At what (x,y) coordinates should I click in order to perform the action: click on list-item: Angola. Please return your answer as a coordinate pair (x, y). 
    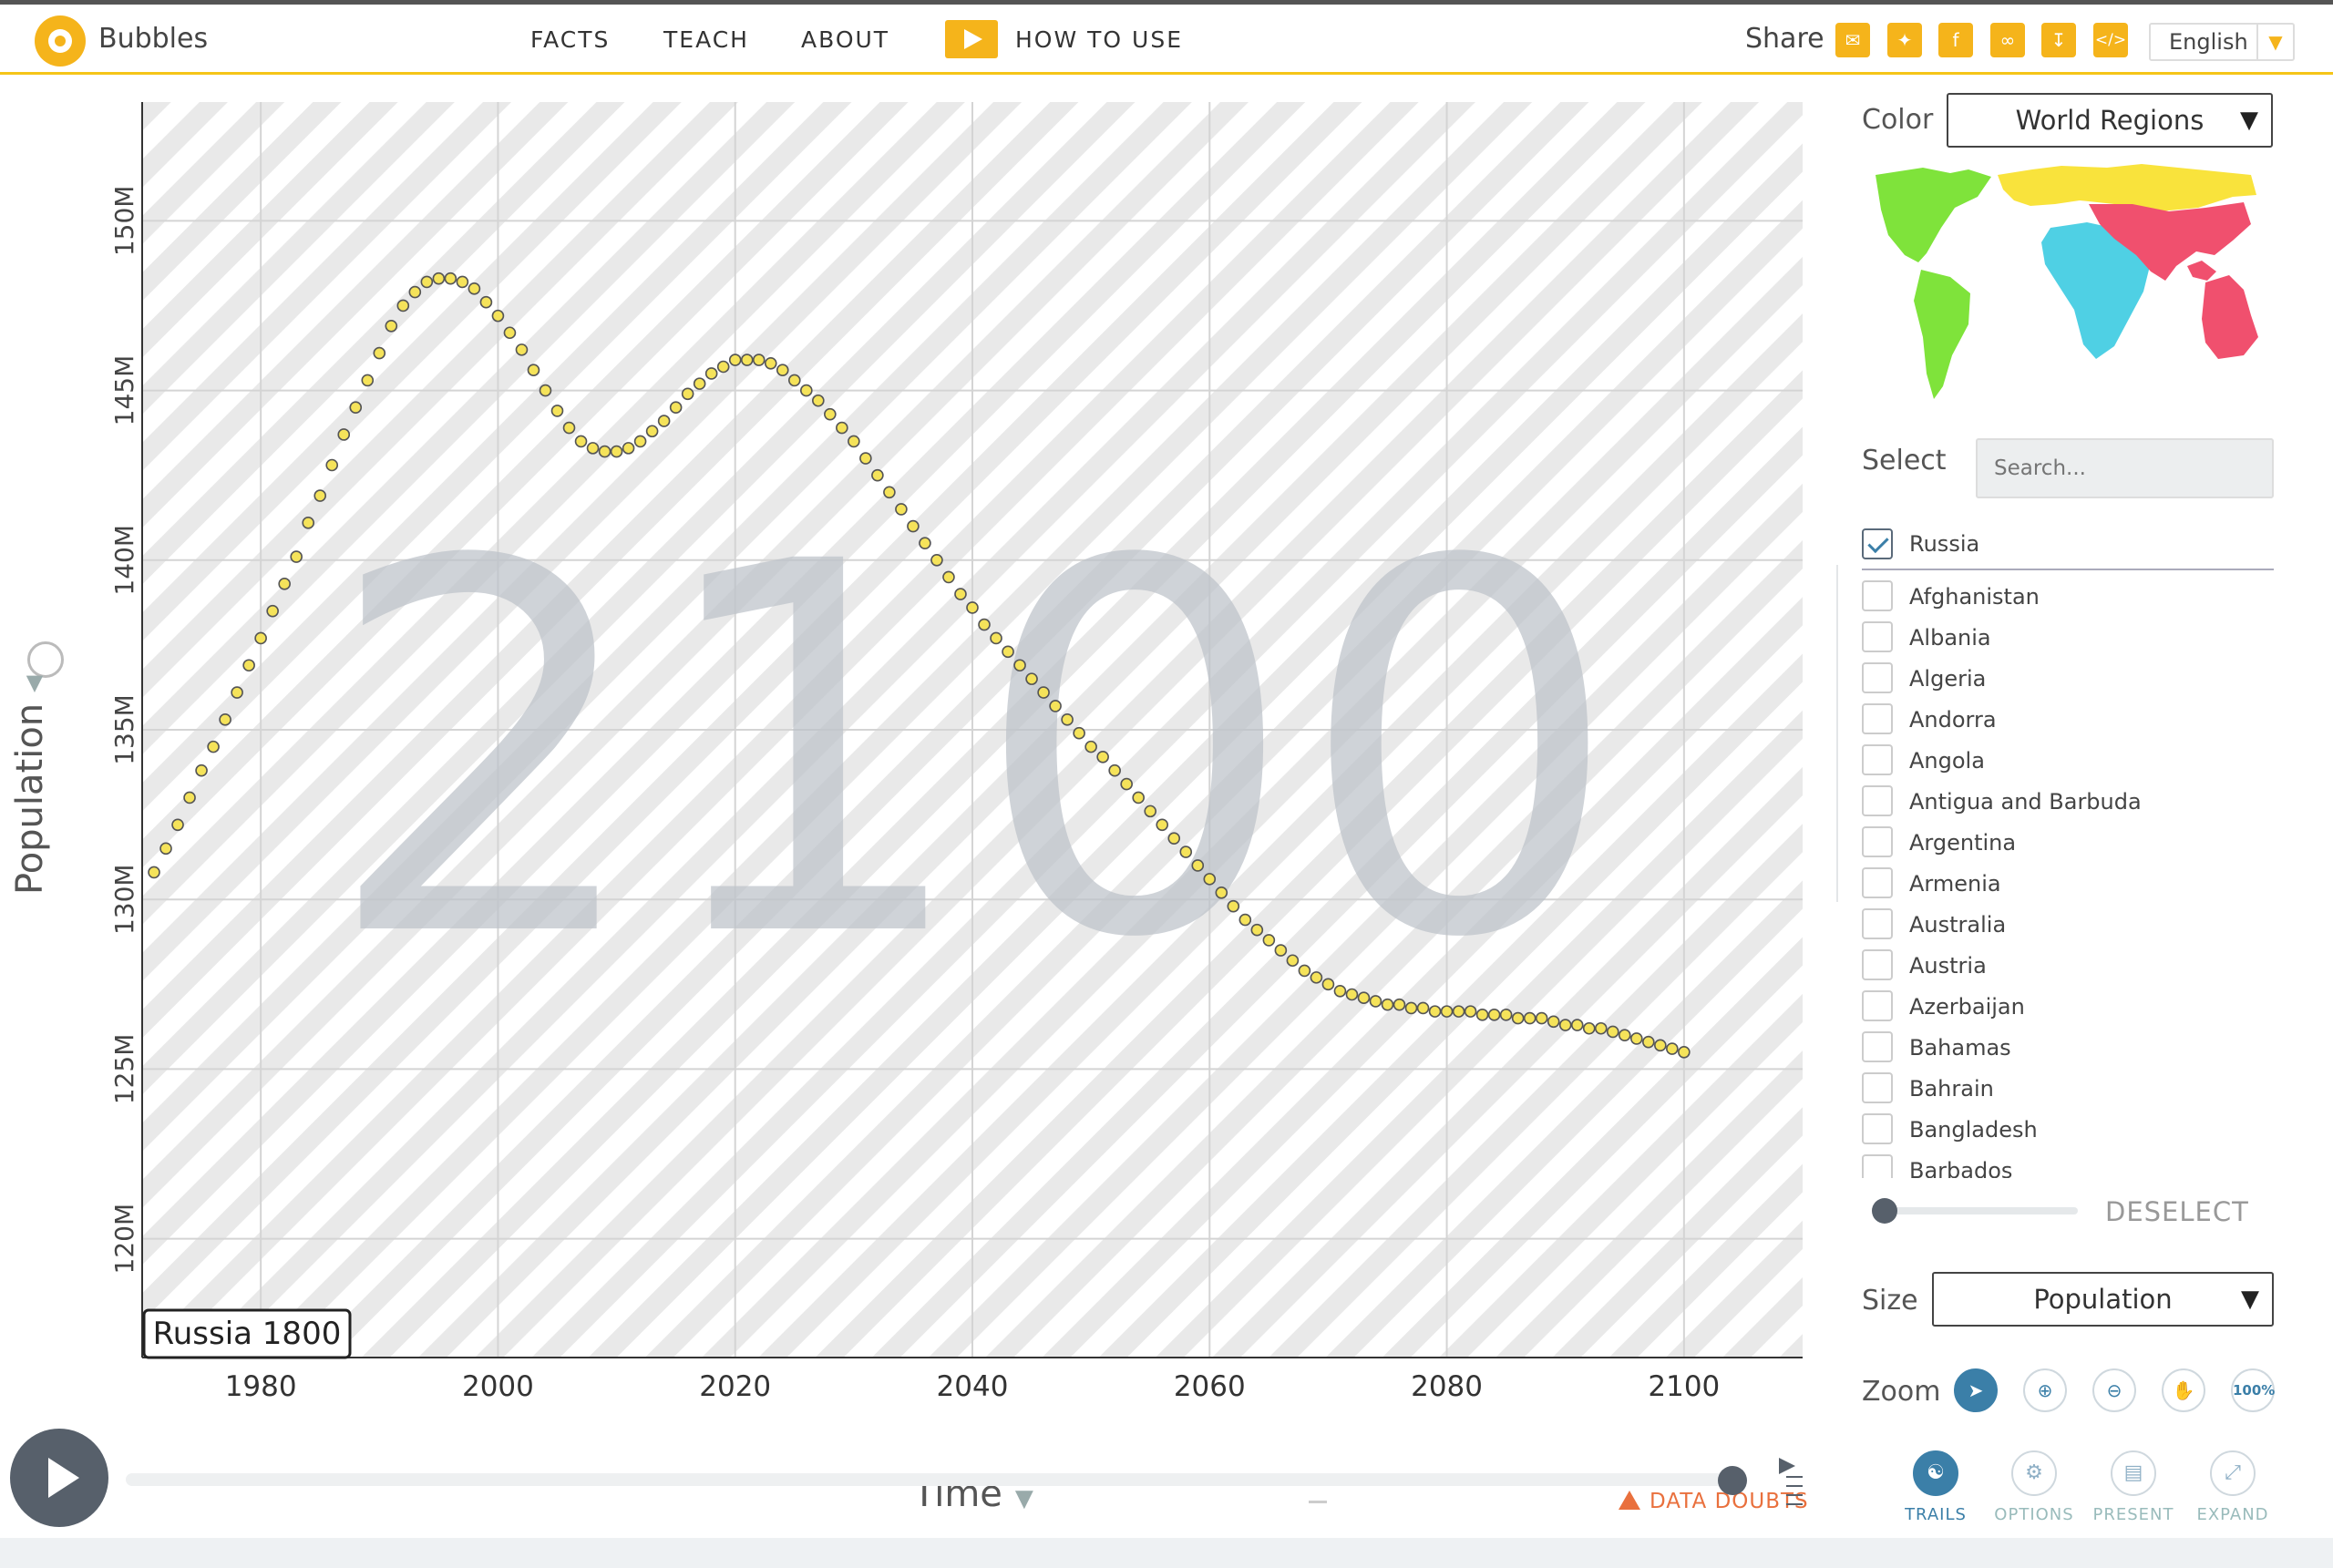
    Looking at the image, I should click on (2068, 759).